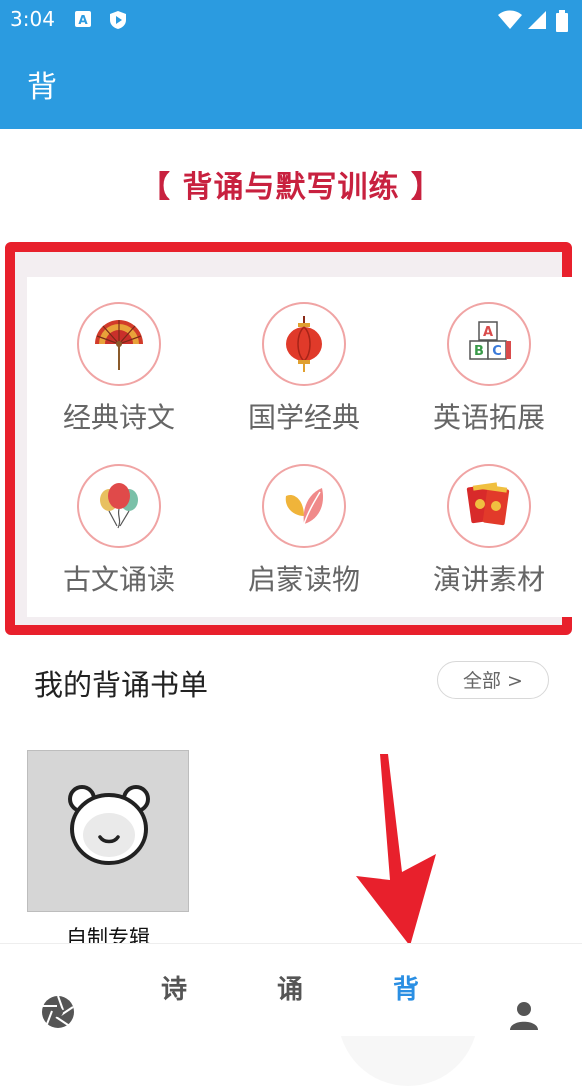  Describe the element at coordinates (291, 84) in the screenshot. I see `app-bar: 背` at that location.